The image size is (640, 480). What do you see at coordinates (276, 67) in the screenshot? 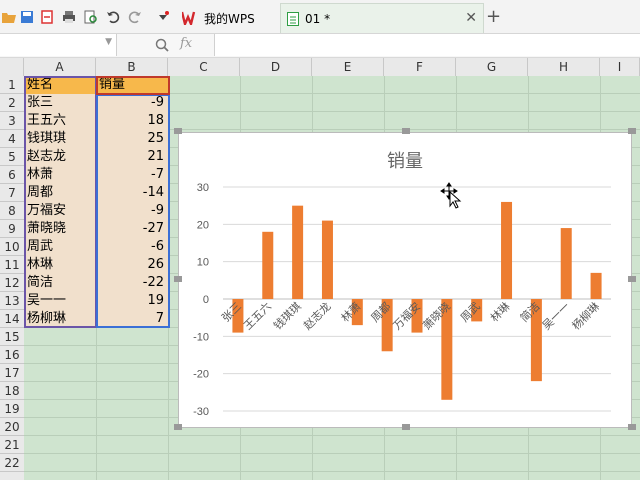
I see `column-header: D` at bounding box center [276, 67].